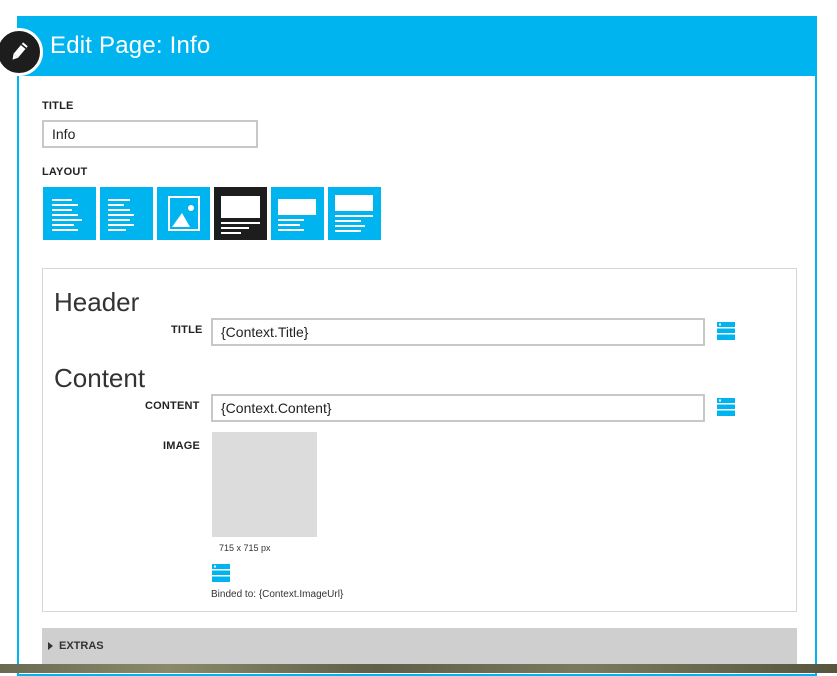  Describe the element at coordinates (182, 446) in the screenshot. I see `image-label: IMAGE` at that location.